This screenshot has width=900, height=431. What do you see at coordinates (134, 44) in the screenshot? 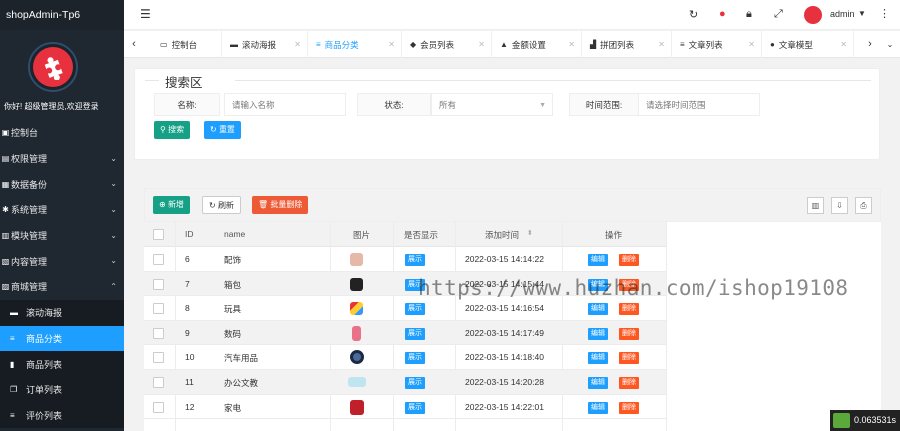
I see `tabs-prev-icon: ‹` at bounding box center [134, 44].